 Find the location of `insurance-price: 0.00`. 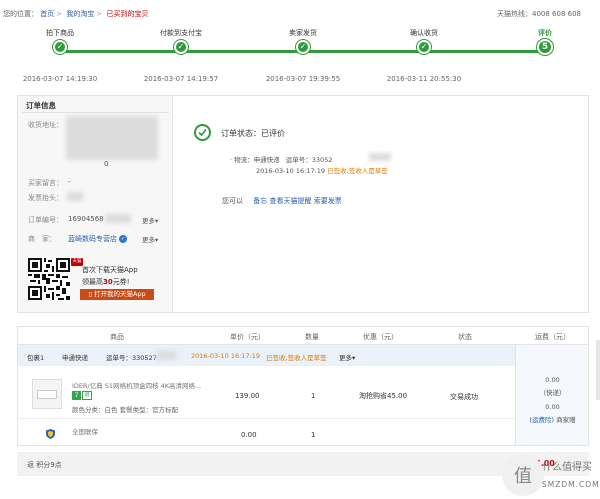

insurance-price: 0.00 is located at coordinates (249, 435).